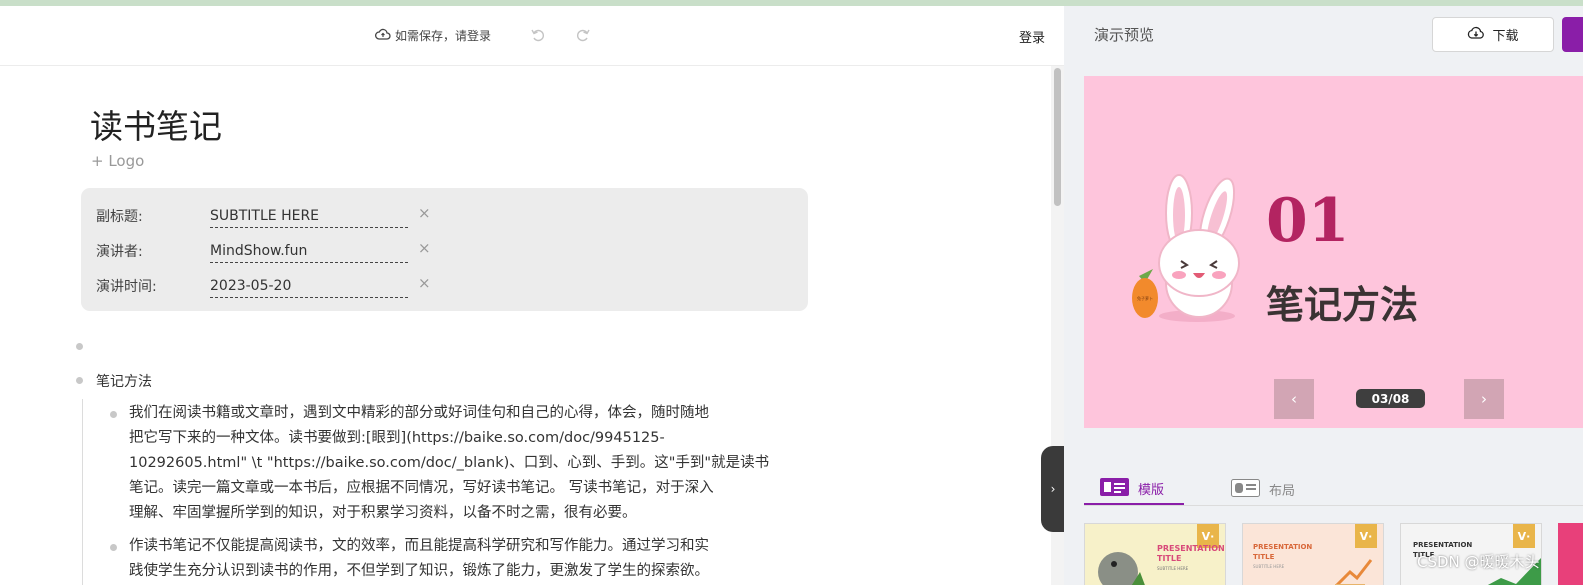  I want to click on share-button, so click(1572, 34).